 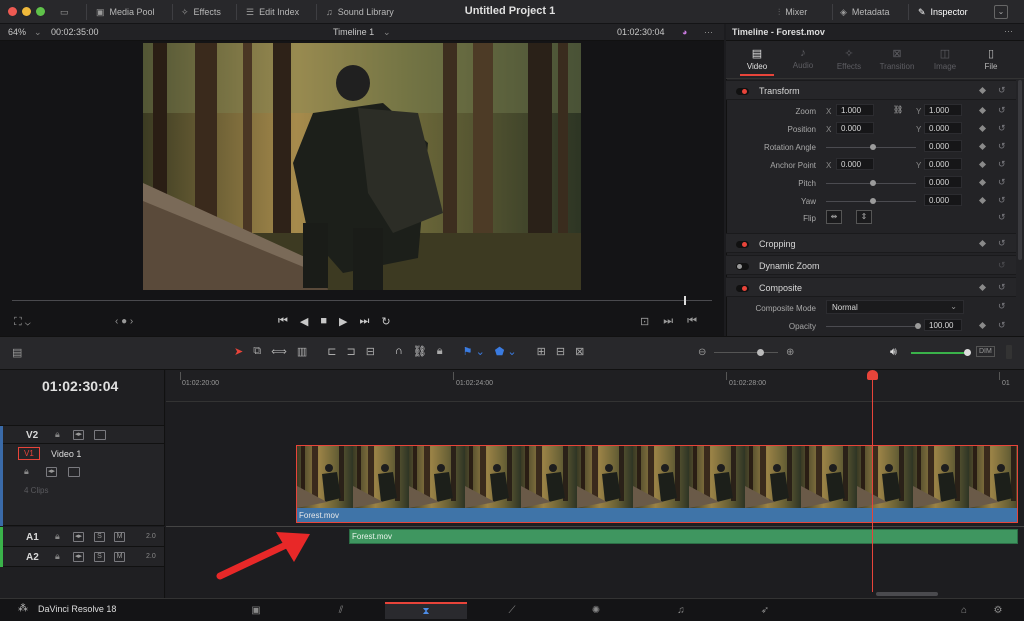 I want to click on dynamic-zoom-section: Dynamic Zoom ↺, so click(x=871, y=265).